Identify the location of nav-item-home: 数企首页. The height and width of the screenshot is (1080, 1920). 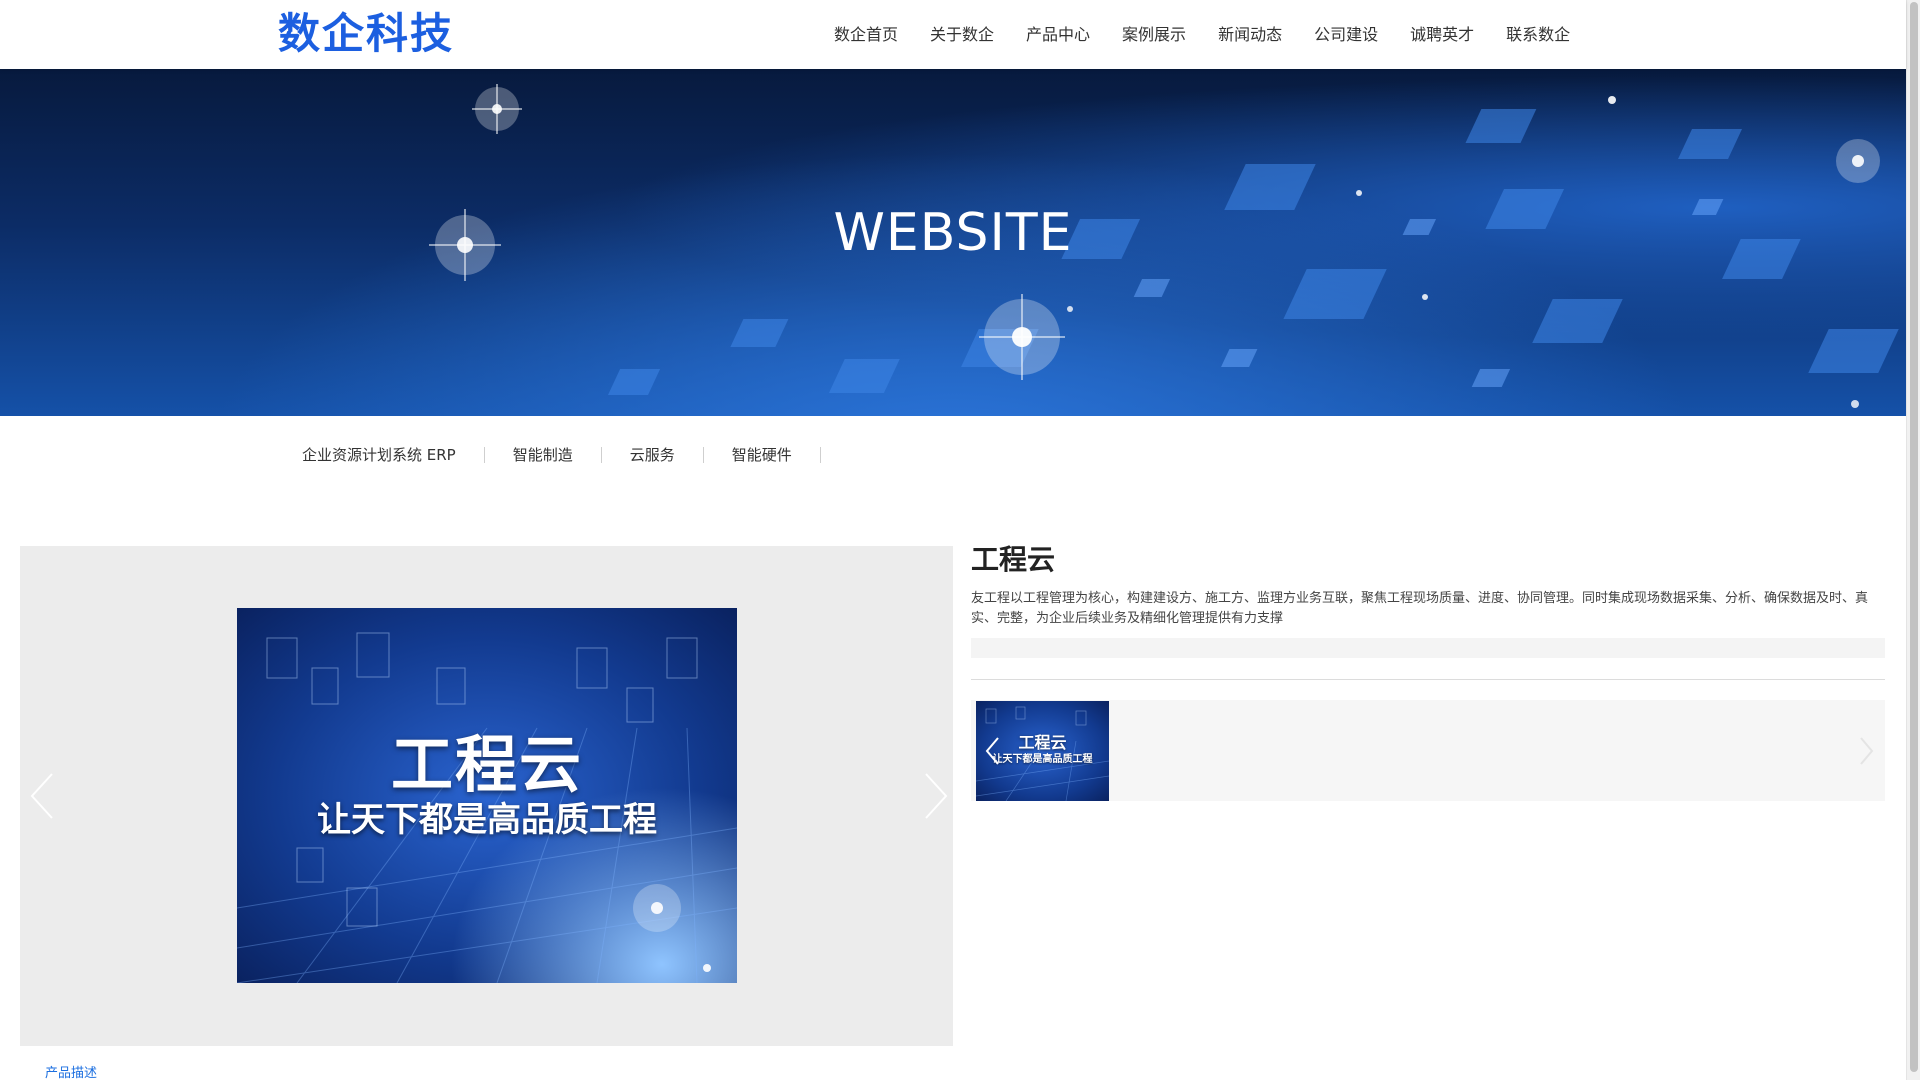
(866, 34).